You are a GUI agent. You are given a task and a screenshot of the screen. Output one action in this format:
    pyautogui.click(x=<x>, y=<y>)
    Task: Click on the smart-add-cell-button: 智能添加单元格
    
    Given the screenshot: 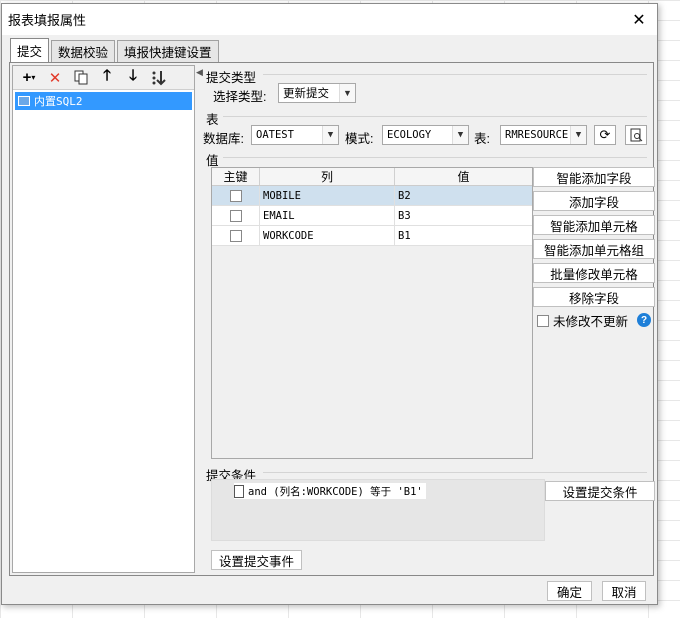 What is the action you would take?
    pyautogui.click(x=594, y=225)
    